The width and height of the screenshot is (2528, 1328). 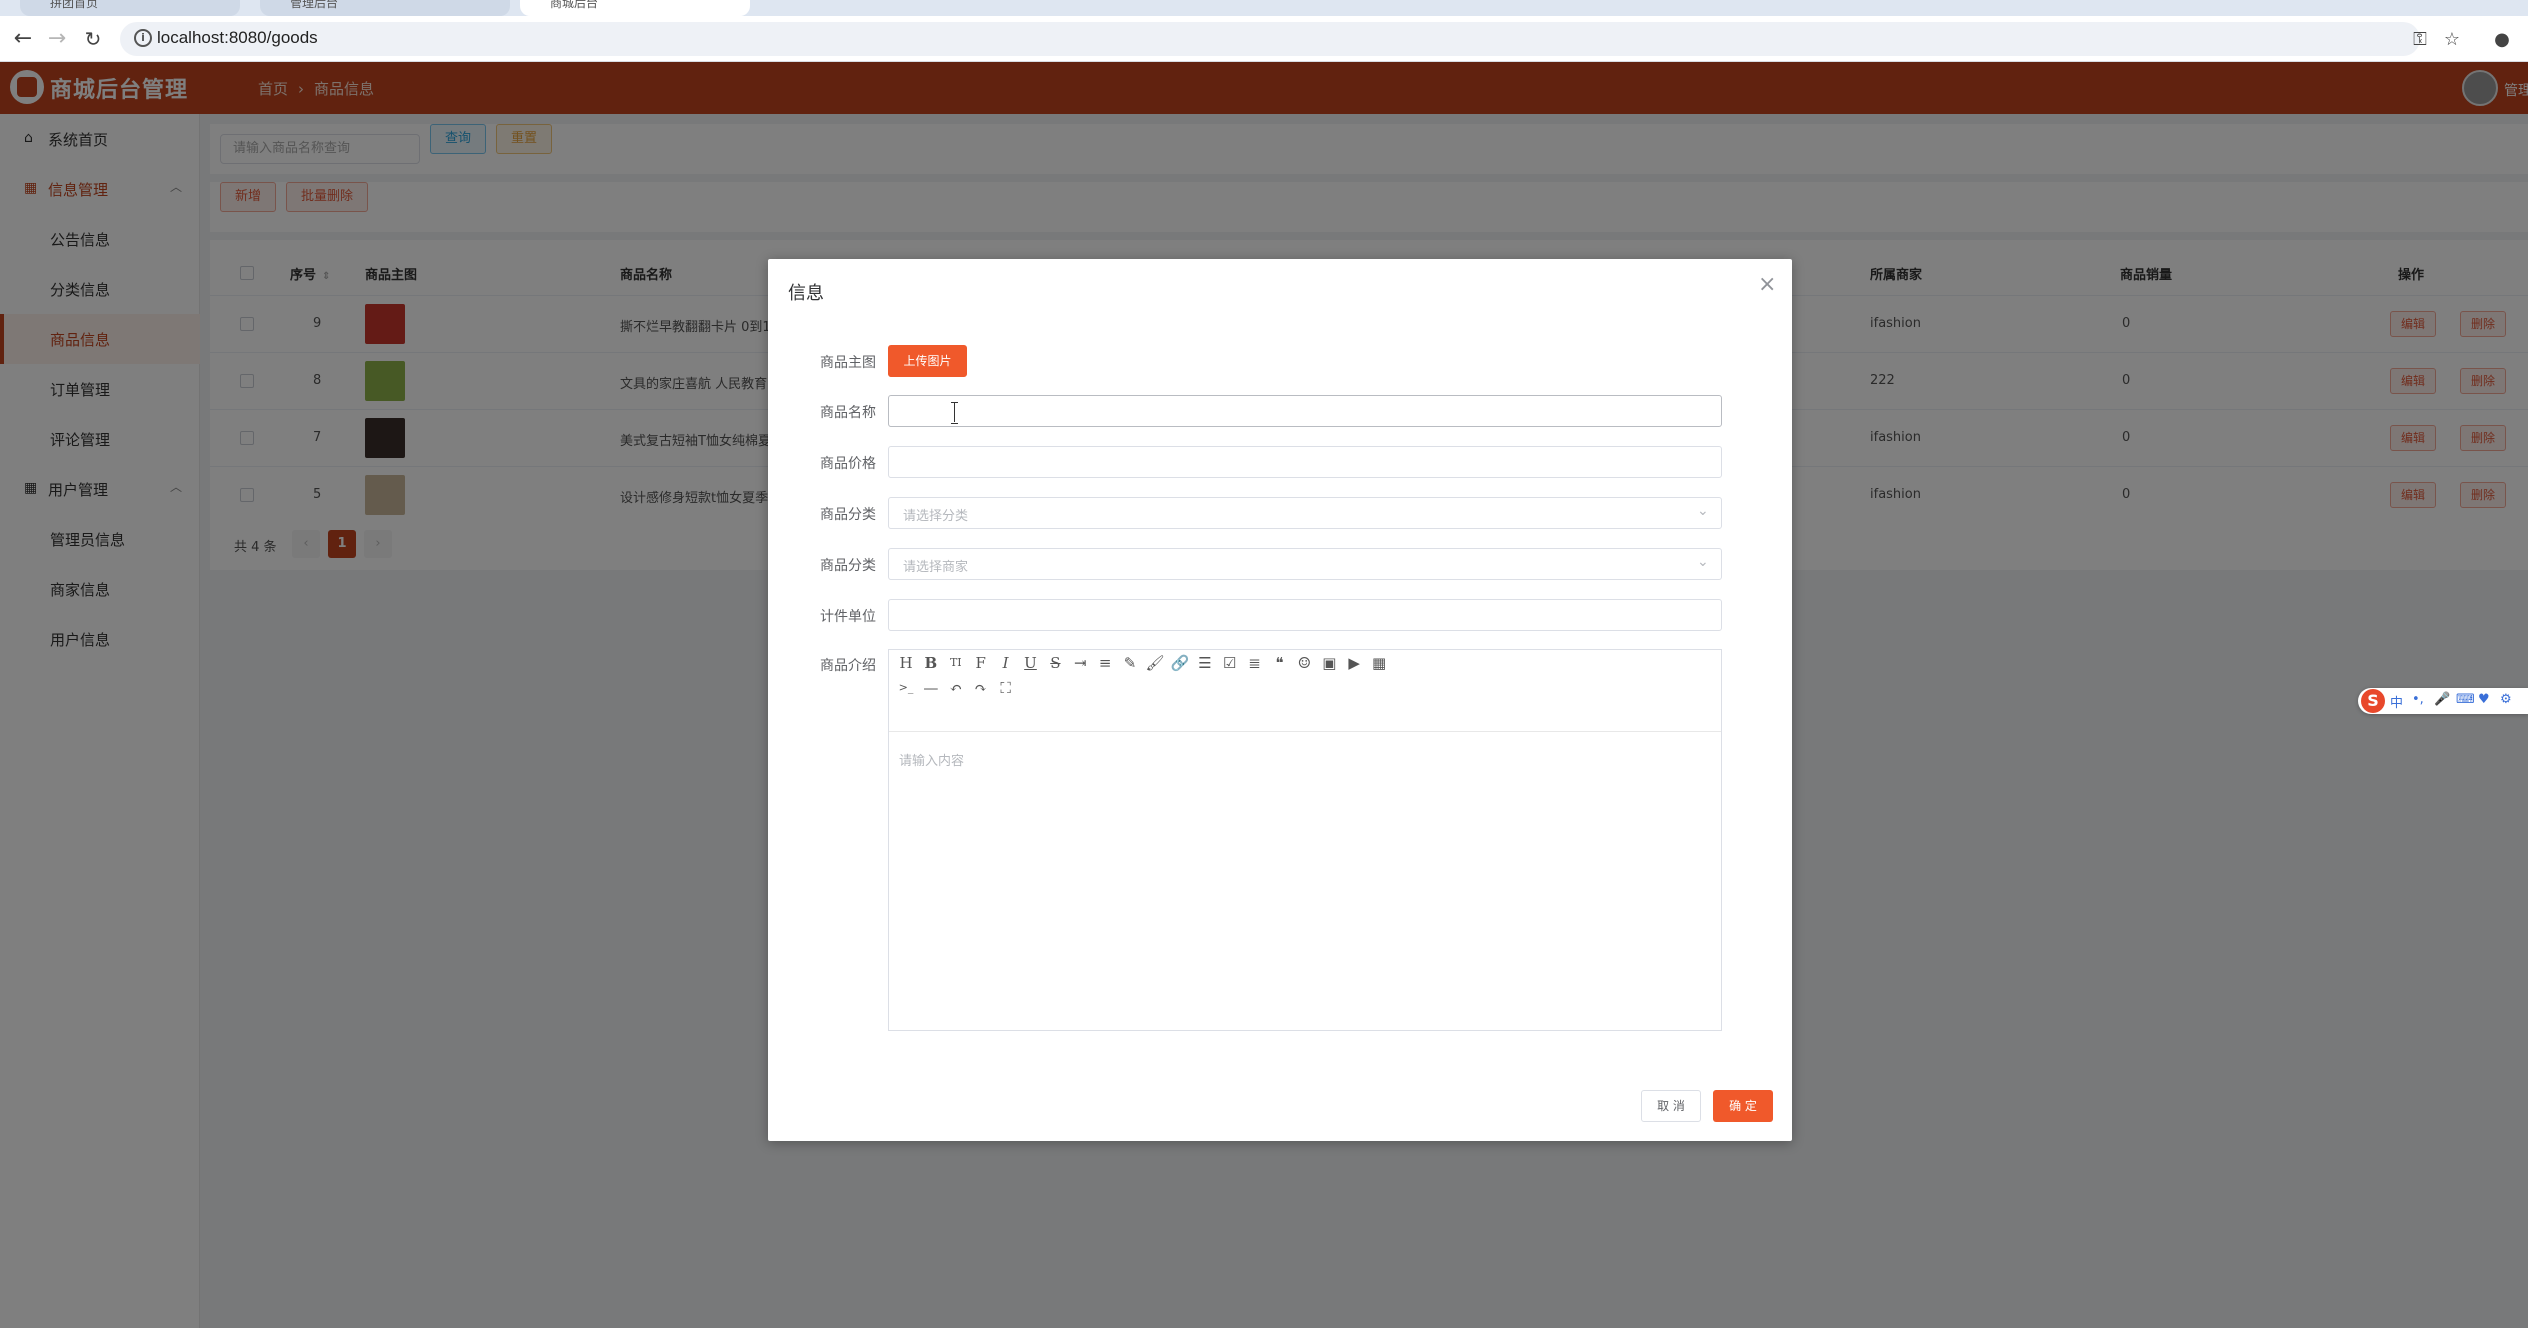 I want to click on image-icon: ▣, so click(x=1329, y=663).